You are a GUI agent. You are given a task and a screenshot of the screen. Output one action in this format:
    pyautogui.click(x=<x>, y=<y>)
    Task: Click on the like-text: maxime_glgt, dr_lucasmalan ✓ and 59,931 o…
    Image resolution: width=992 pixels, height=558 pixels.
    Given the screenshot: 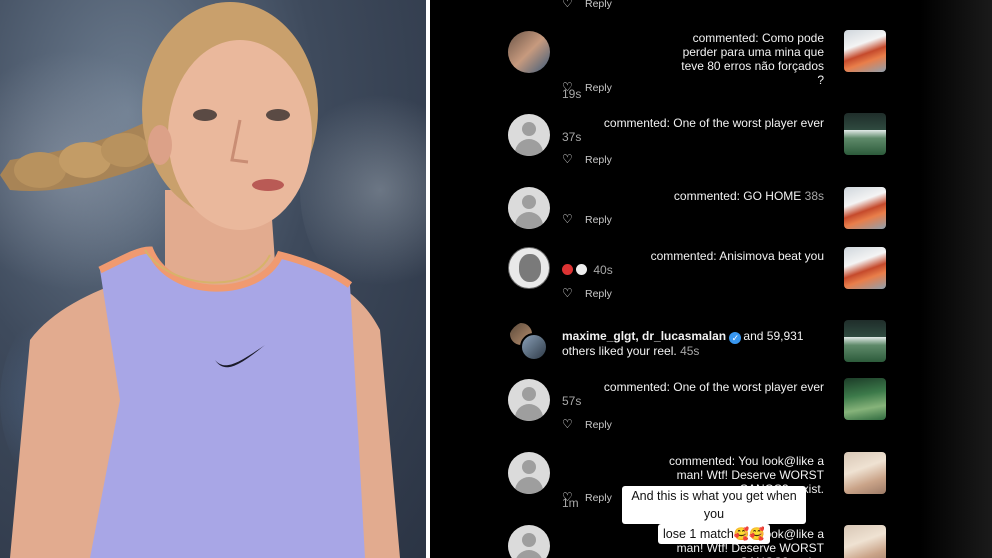 What is the action you would take?
    pyautogui.click(x=693, y=343)
    